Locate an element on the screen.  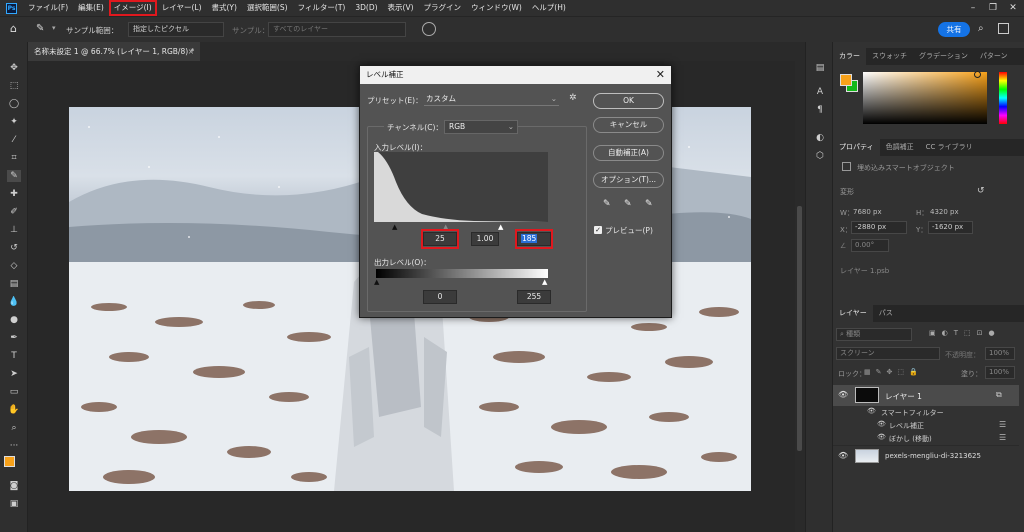
foreground-swatch is located at coordinates (846, 80).